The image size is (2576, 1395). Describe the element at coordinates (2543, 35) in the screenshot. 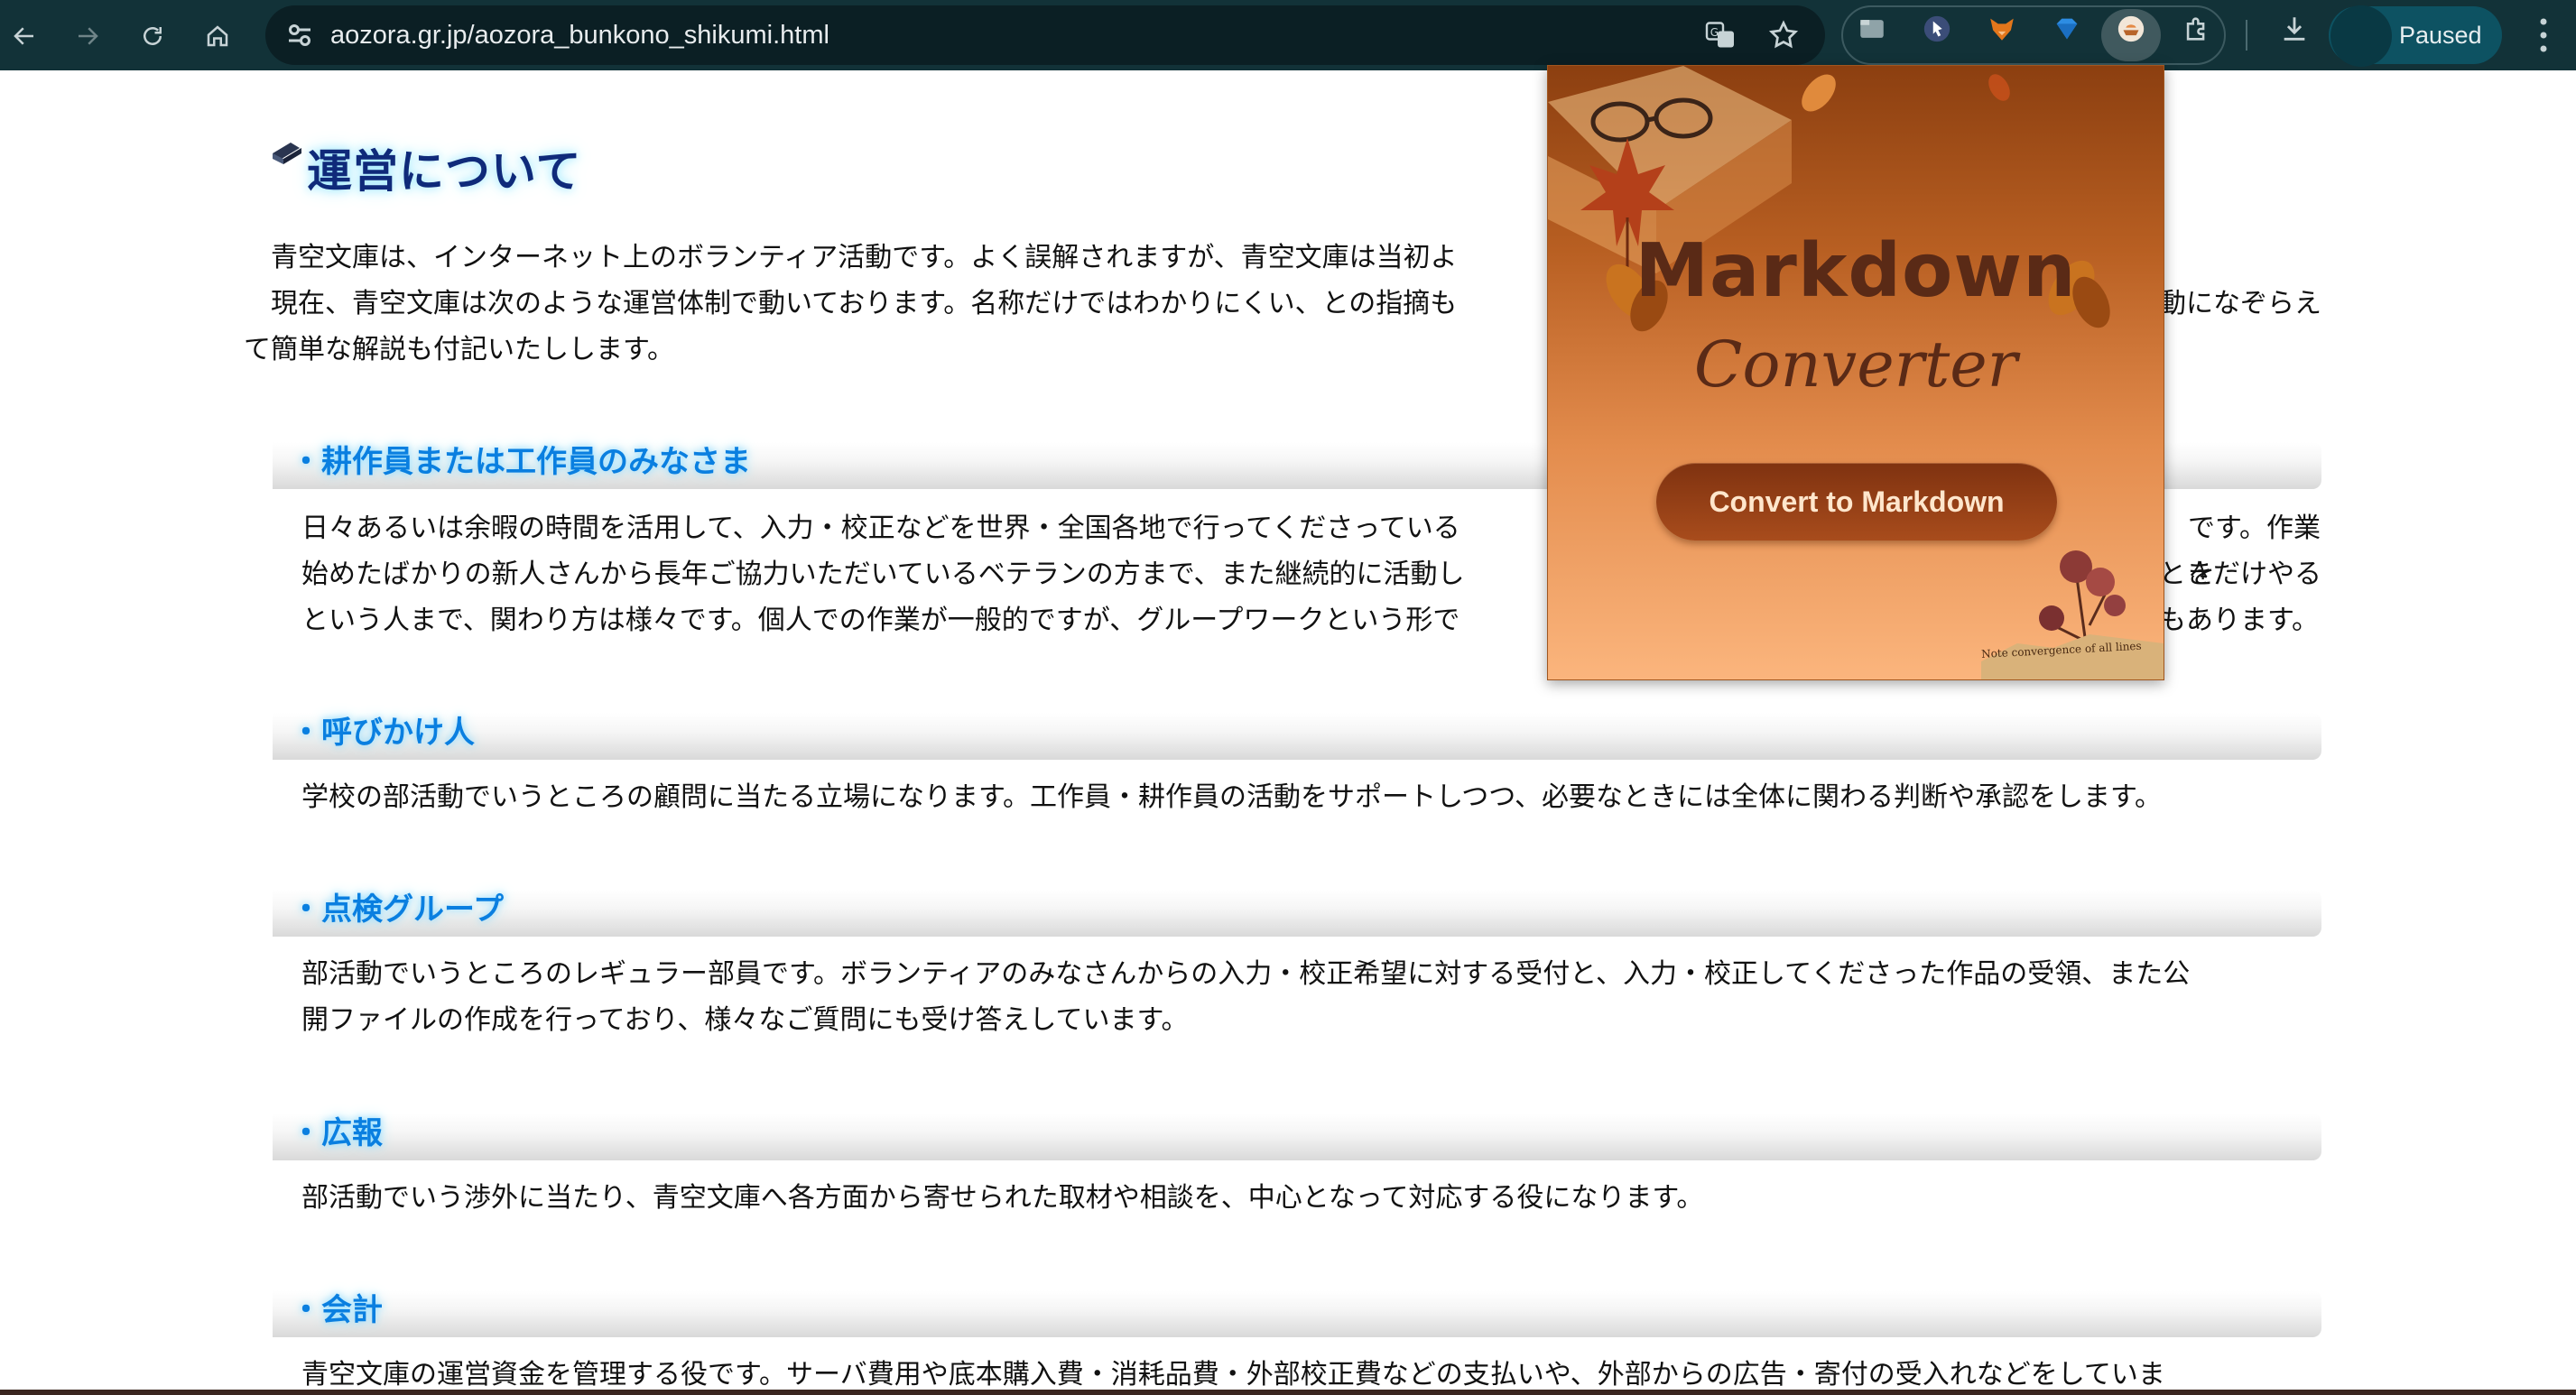

I see `more-menu-icon` at that location.